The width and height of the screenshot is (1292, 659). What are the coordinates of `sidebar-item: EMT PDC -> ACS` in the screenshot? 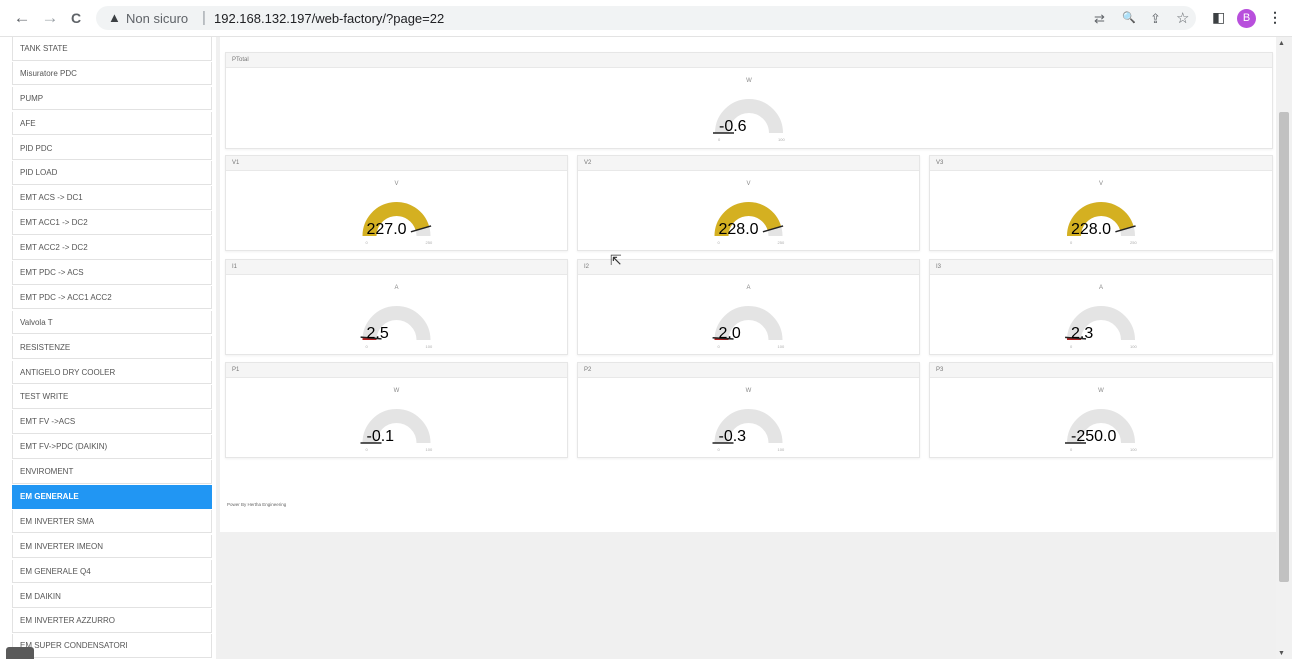 It's located at (112, 273).